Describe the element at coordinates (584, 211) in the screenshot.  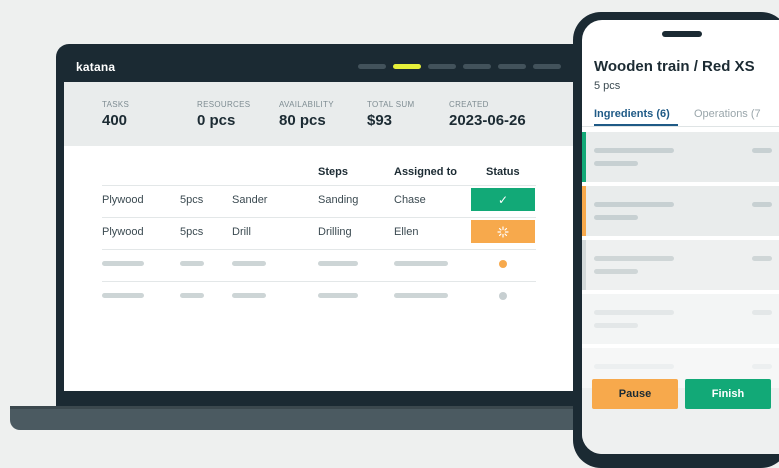
I see `status-bar-in-progress` at that location.